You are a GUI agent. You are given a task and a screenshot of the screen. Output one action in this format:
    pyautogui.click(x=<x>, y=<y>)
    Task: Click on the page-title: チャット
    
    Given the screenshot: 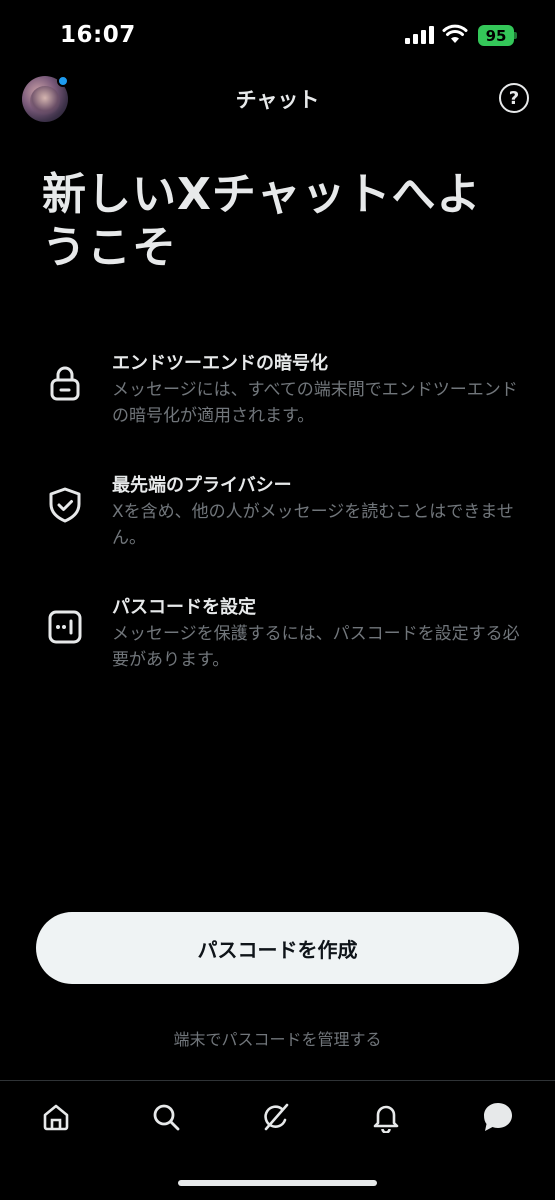 What is the action you would take?
    pyautogui.click(x=277, y=100)
    